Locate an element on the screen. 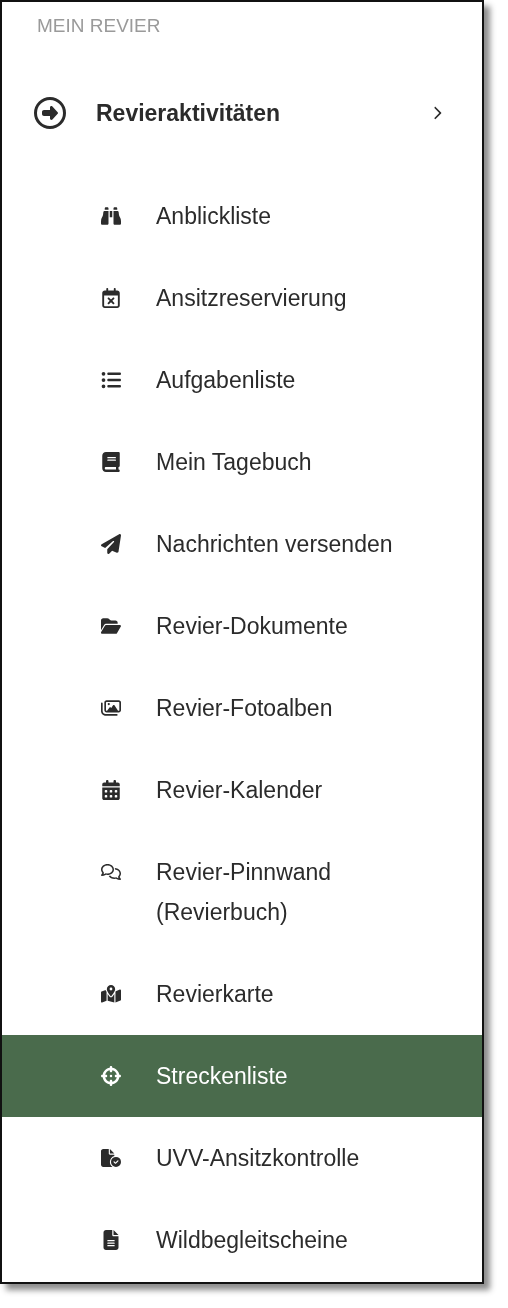 The width and height of the screenshot is (508, 1308). book-icon is located at coordinates (111, 462).